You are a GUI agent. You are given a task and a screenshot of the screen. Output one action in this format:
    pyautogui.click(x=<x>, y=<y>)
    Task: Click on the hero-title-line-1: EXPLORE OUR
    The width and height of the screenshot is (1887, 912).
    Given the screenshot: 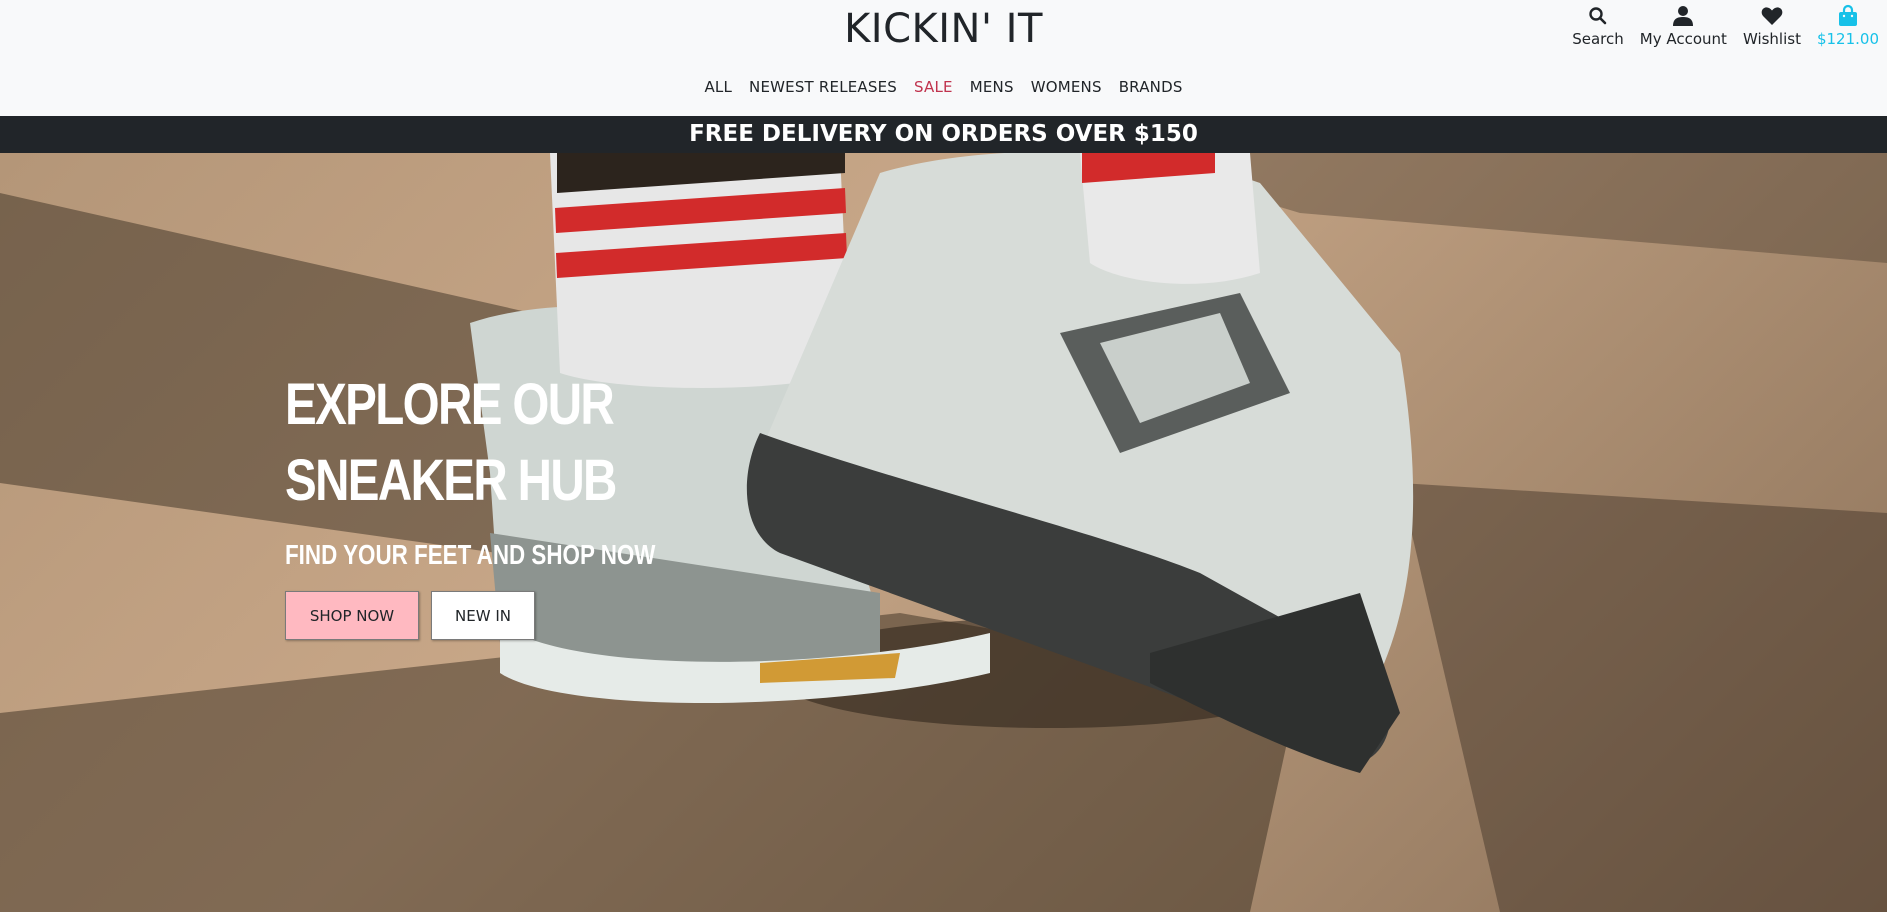 What is the action you would take?
    pyautogui.click(x=450, y=404)
    